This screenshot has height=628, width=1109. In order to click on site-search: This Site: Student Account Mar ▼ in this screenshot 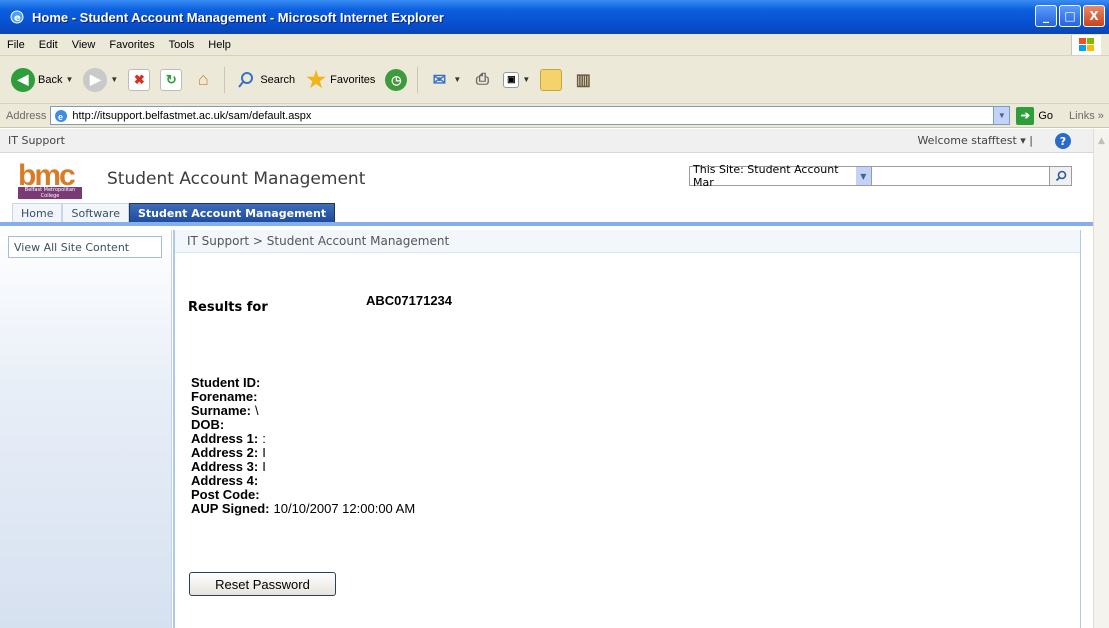, I will do `click(880, 176)`.